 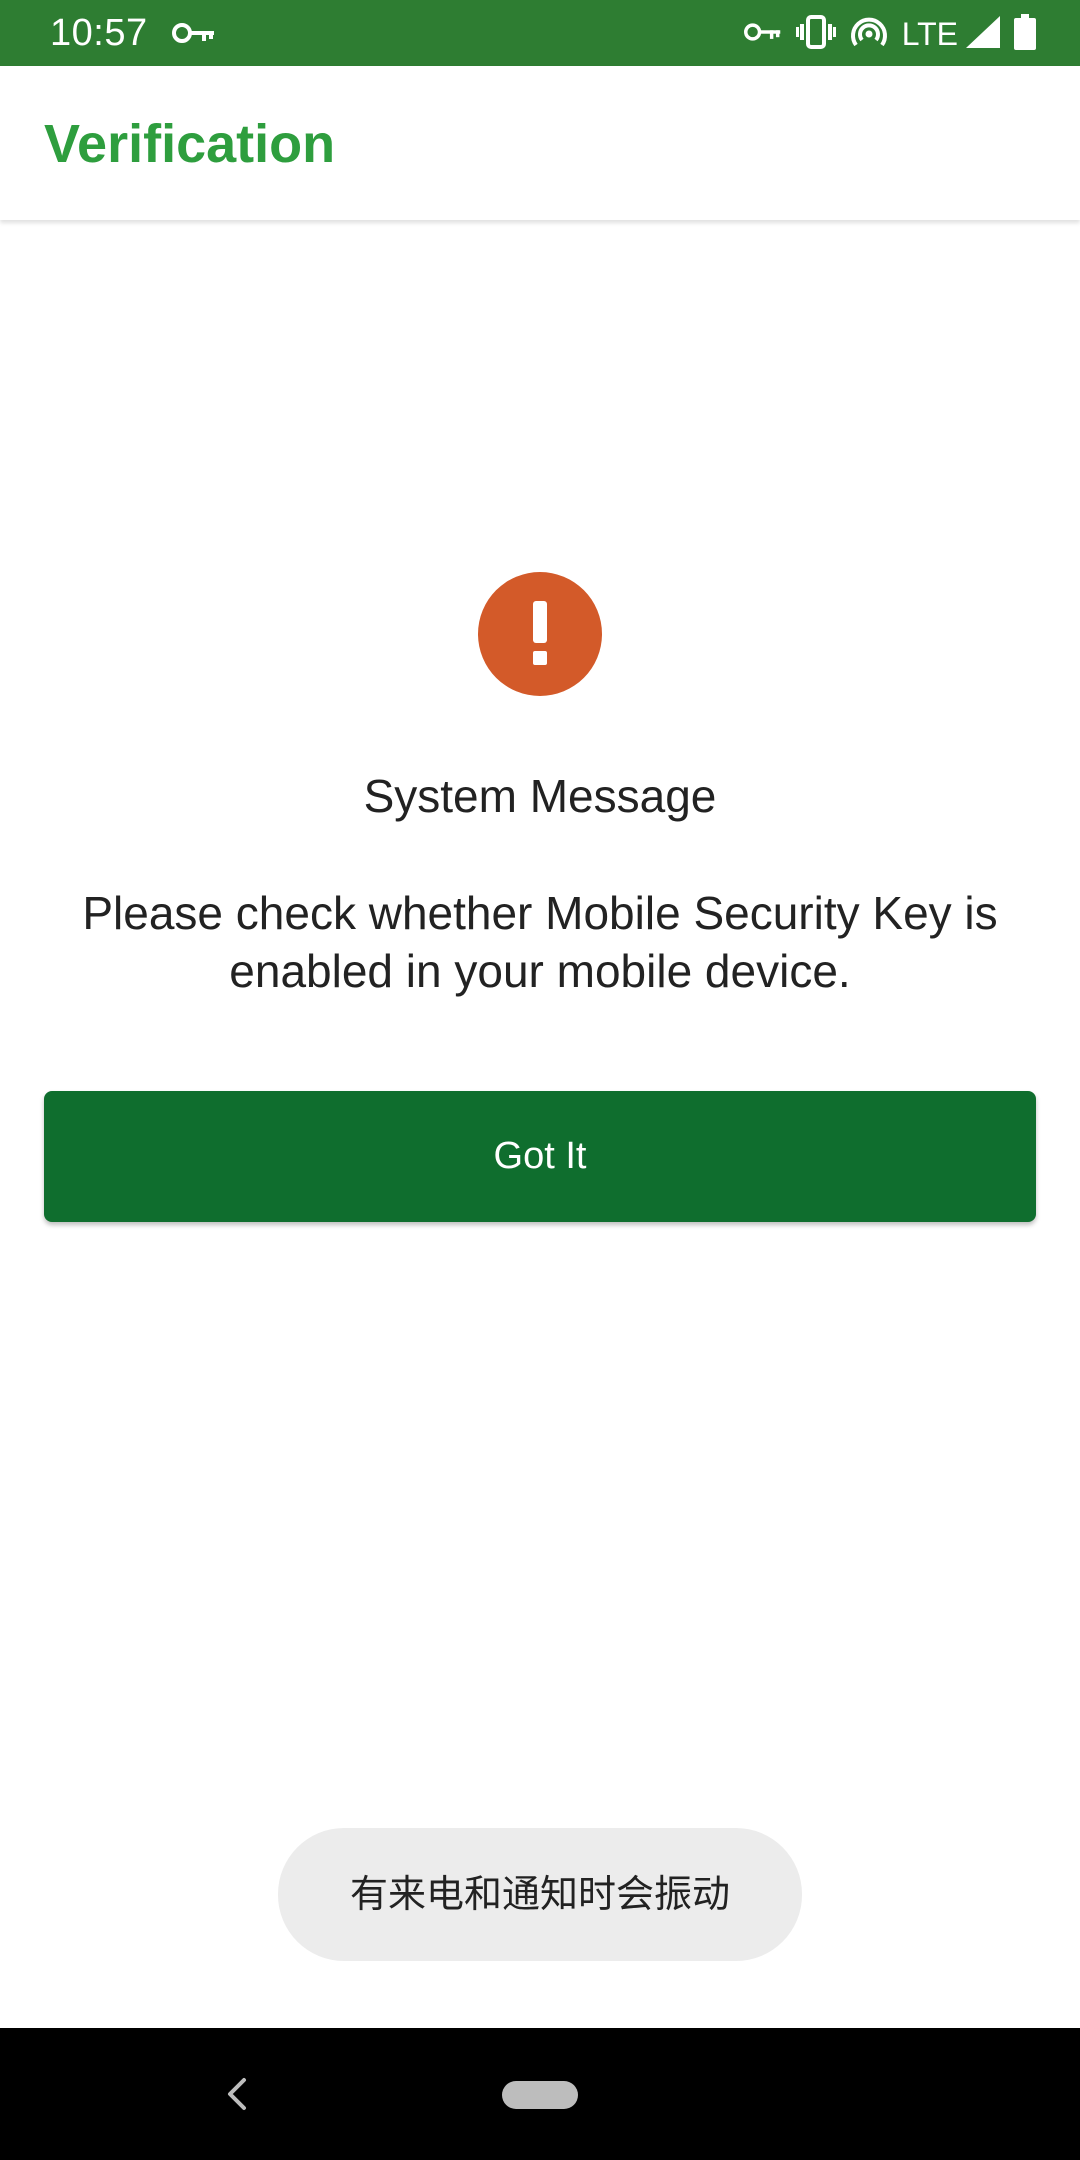 I want to click on home-pill-icon, so click(x=540, y=2095).